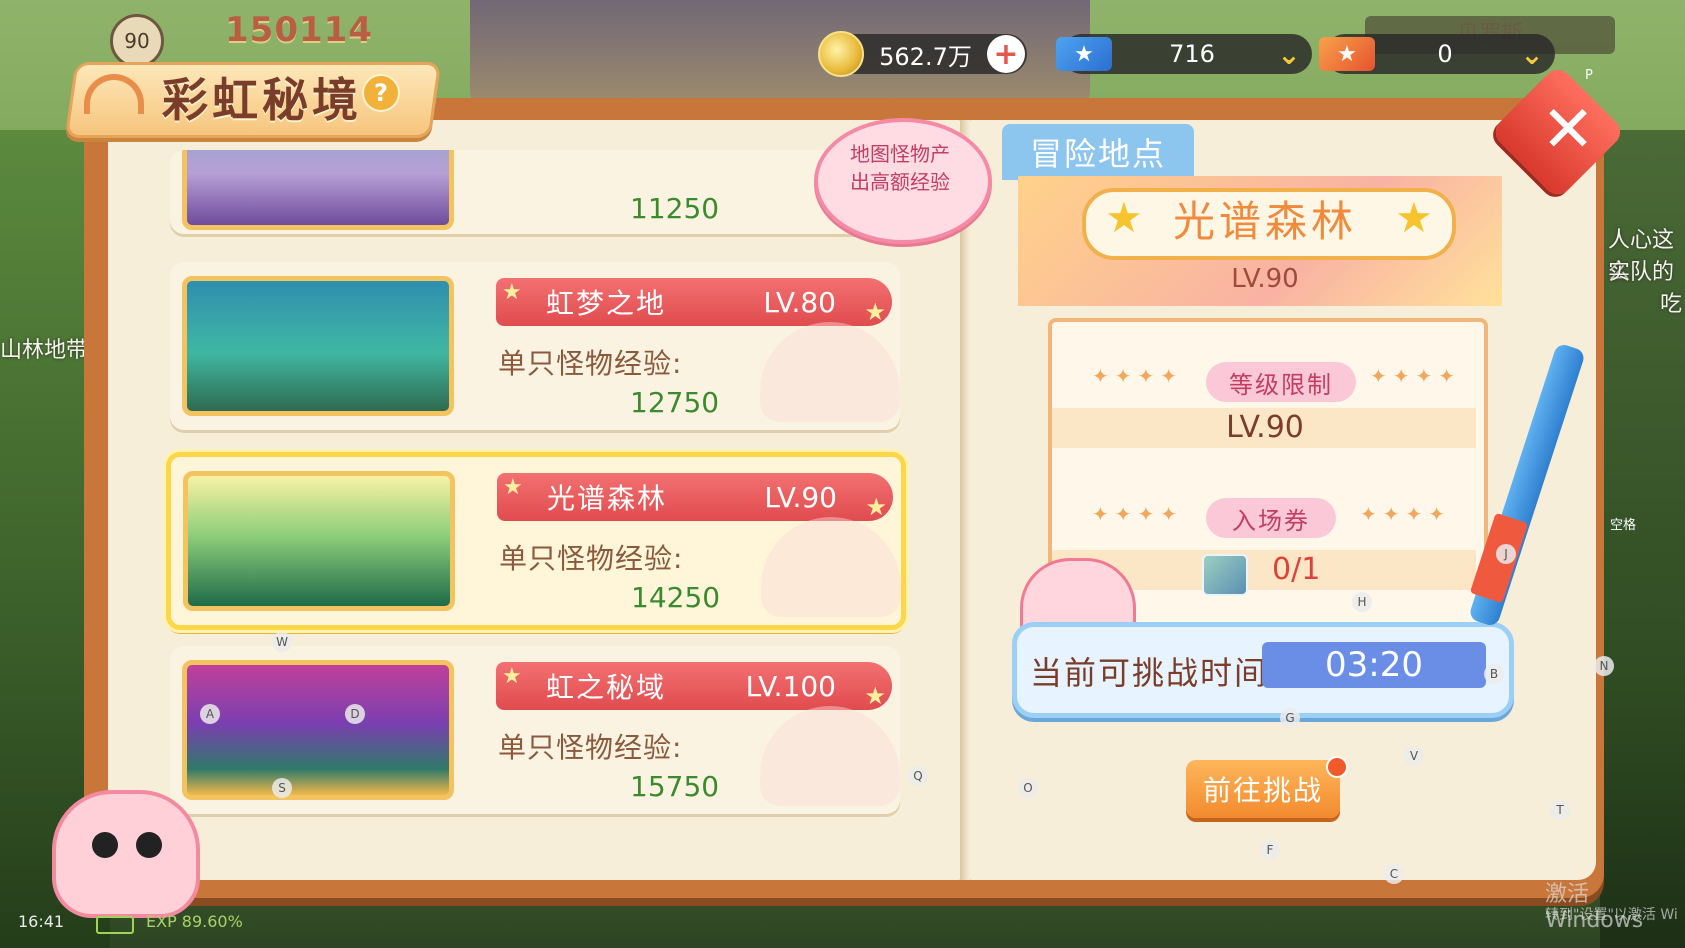 The width and height of the screenshot is (1685, 948). Describe the element at coordinates (1084, 54) in the screenshot. I see `blue-ticket-icon: ★` at that location.